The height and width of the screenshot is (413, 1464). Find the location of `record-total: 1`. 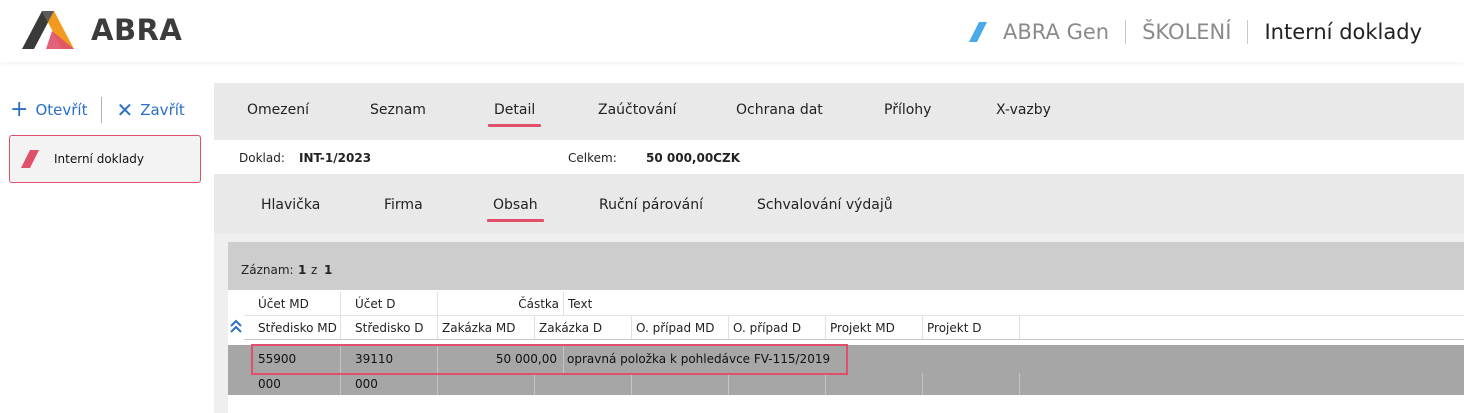

record-total: 1 is located at coordinates (328, 270).